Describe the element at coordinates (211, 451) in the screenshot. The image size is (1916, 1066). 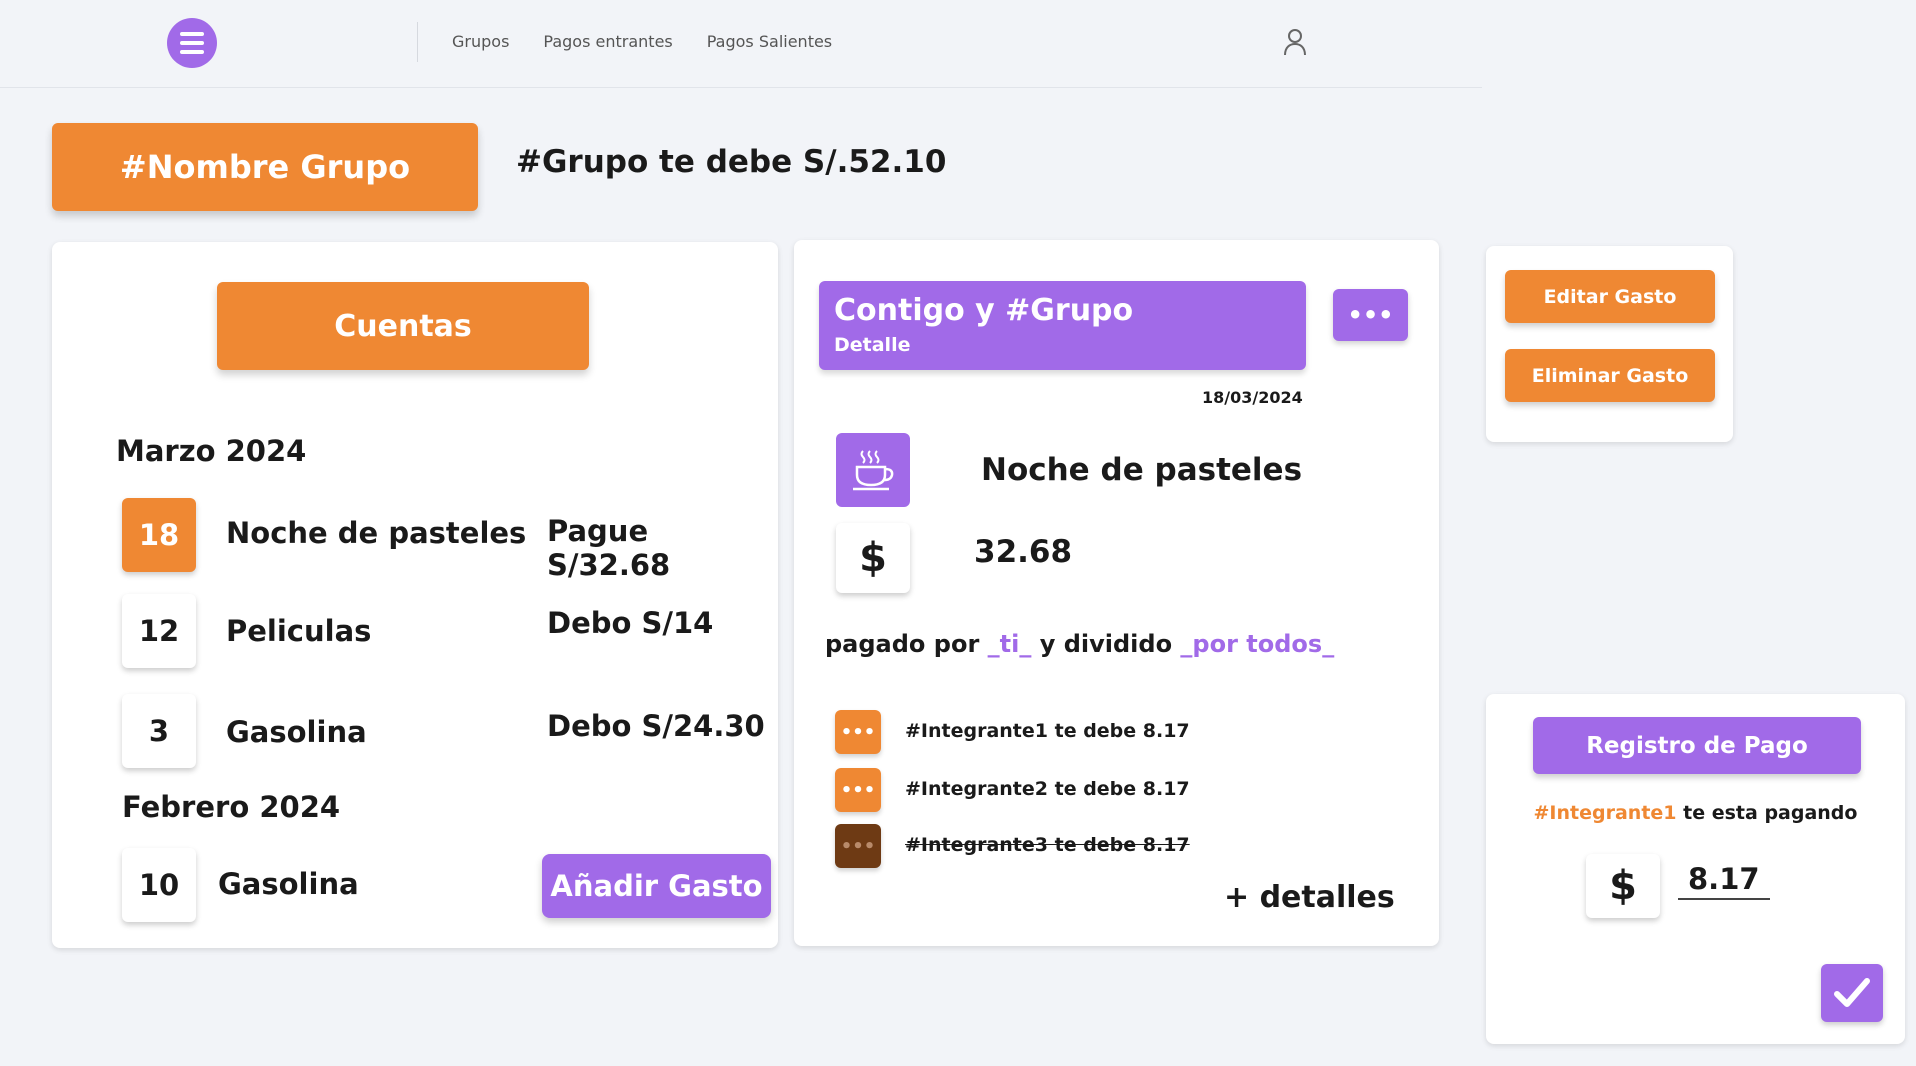
I see `month-label: Marzo 2024` at that location.